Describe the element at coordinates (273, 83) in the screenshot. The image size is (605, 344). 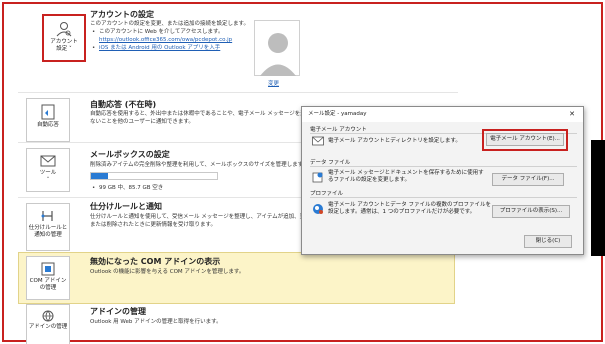
I see `change-photo-link: 変更` at that location.